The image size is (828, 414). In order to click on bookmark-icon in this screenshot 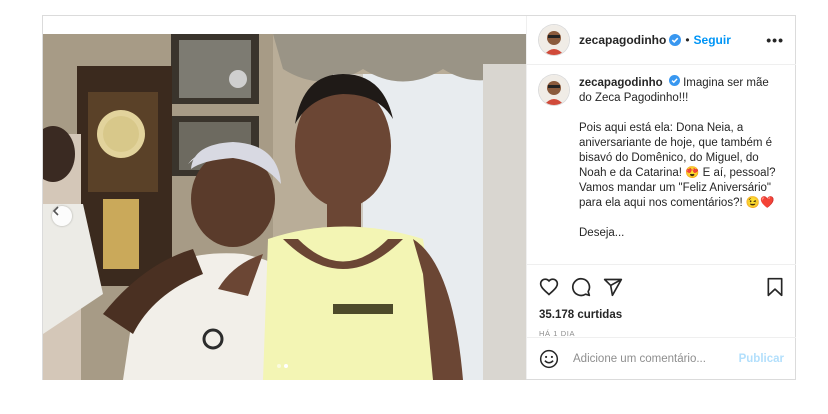, I will do `click(775, 287)`.